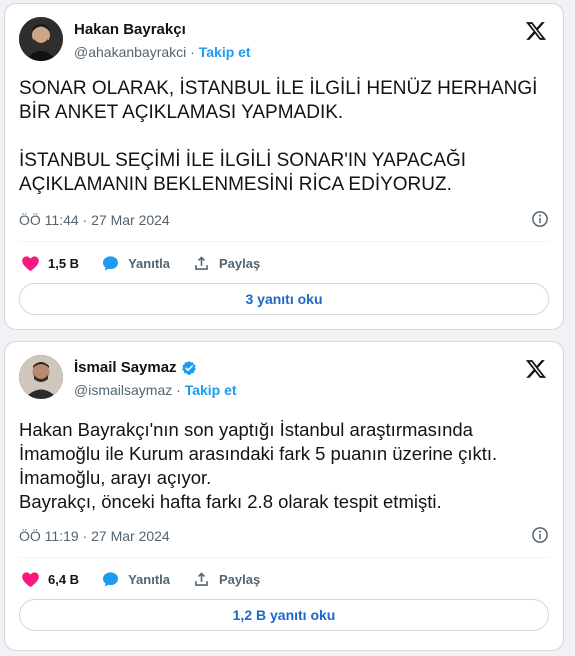 The width and height of the screenshot is (575, 656). Describe the element at coordinates (284, 615) in the screenshot. I see `read-replies-button: 1,2 B yanıtı oku` at that location.